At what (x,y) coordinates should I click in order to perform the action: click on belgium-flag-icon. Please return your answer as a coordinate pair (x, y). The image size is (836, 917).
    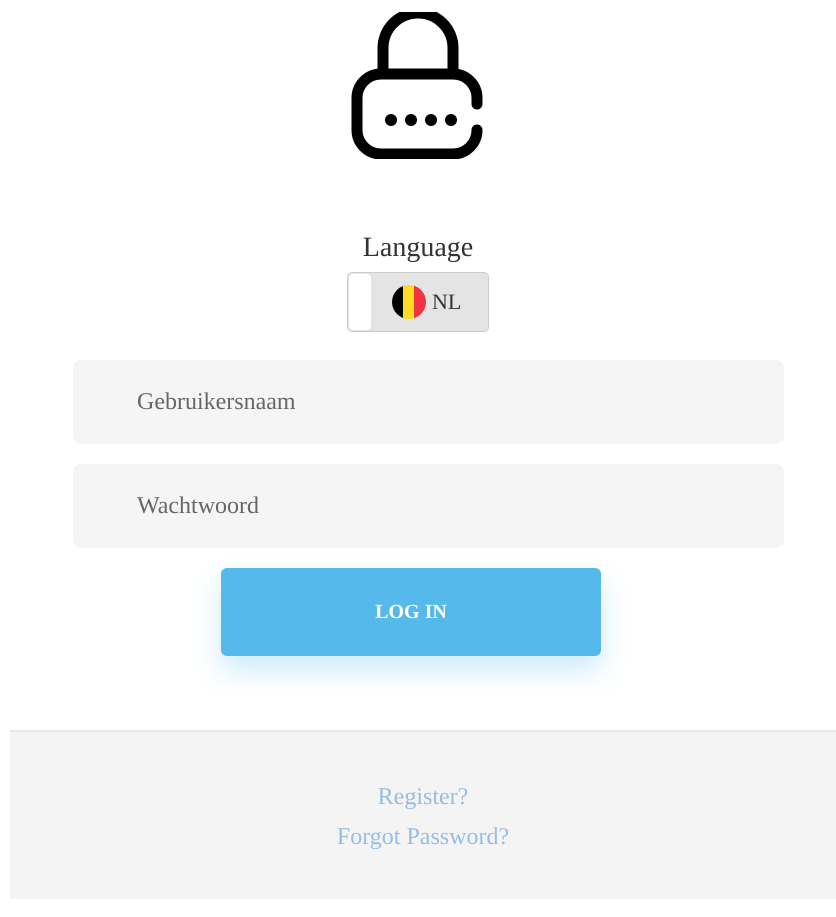
    Looking at the image, I should click on (409, 302).